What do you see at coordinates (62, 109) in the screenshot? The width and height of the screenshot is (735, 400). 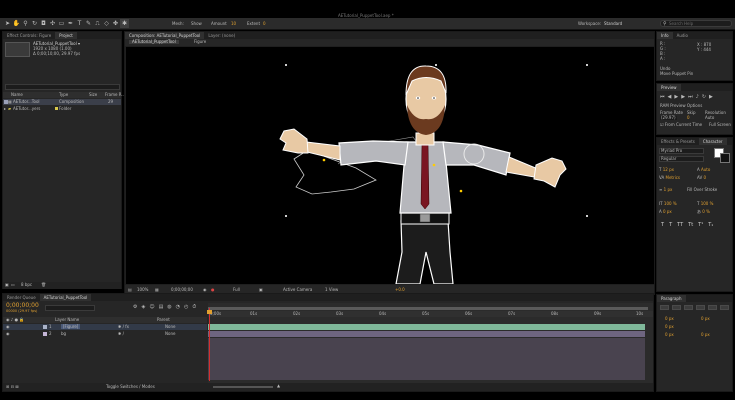 I see `table-row: ▸ ▰ AETutor...yers Folder` at bounding box center [62, 109].